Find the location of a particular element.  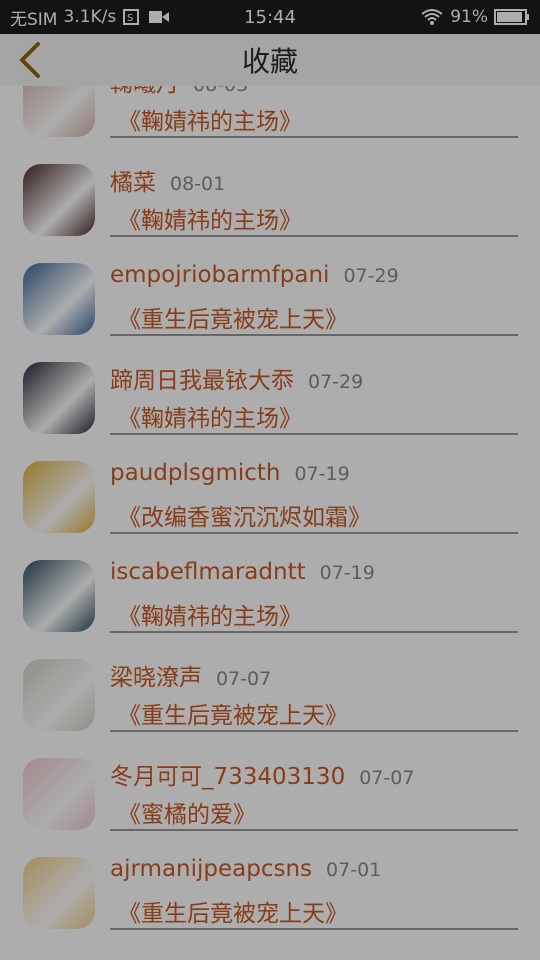

item-date: 07-01 is located at coordinates (354, 870).